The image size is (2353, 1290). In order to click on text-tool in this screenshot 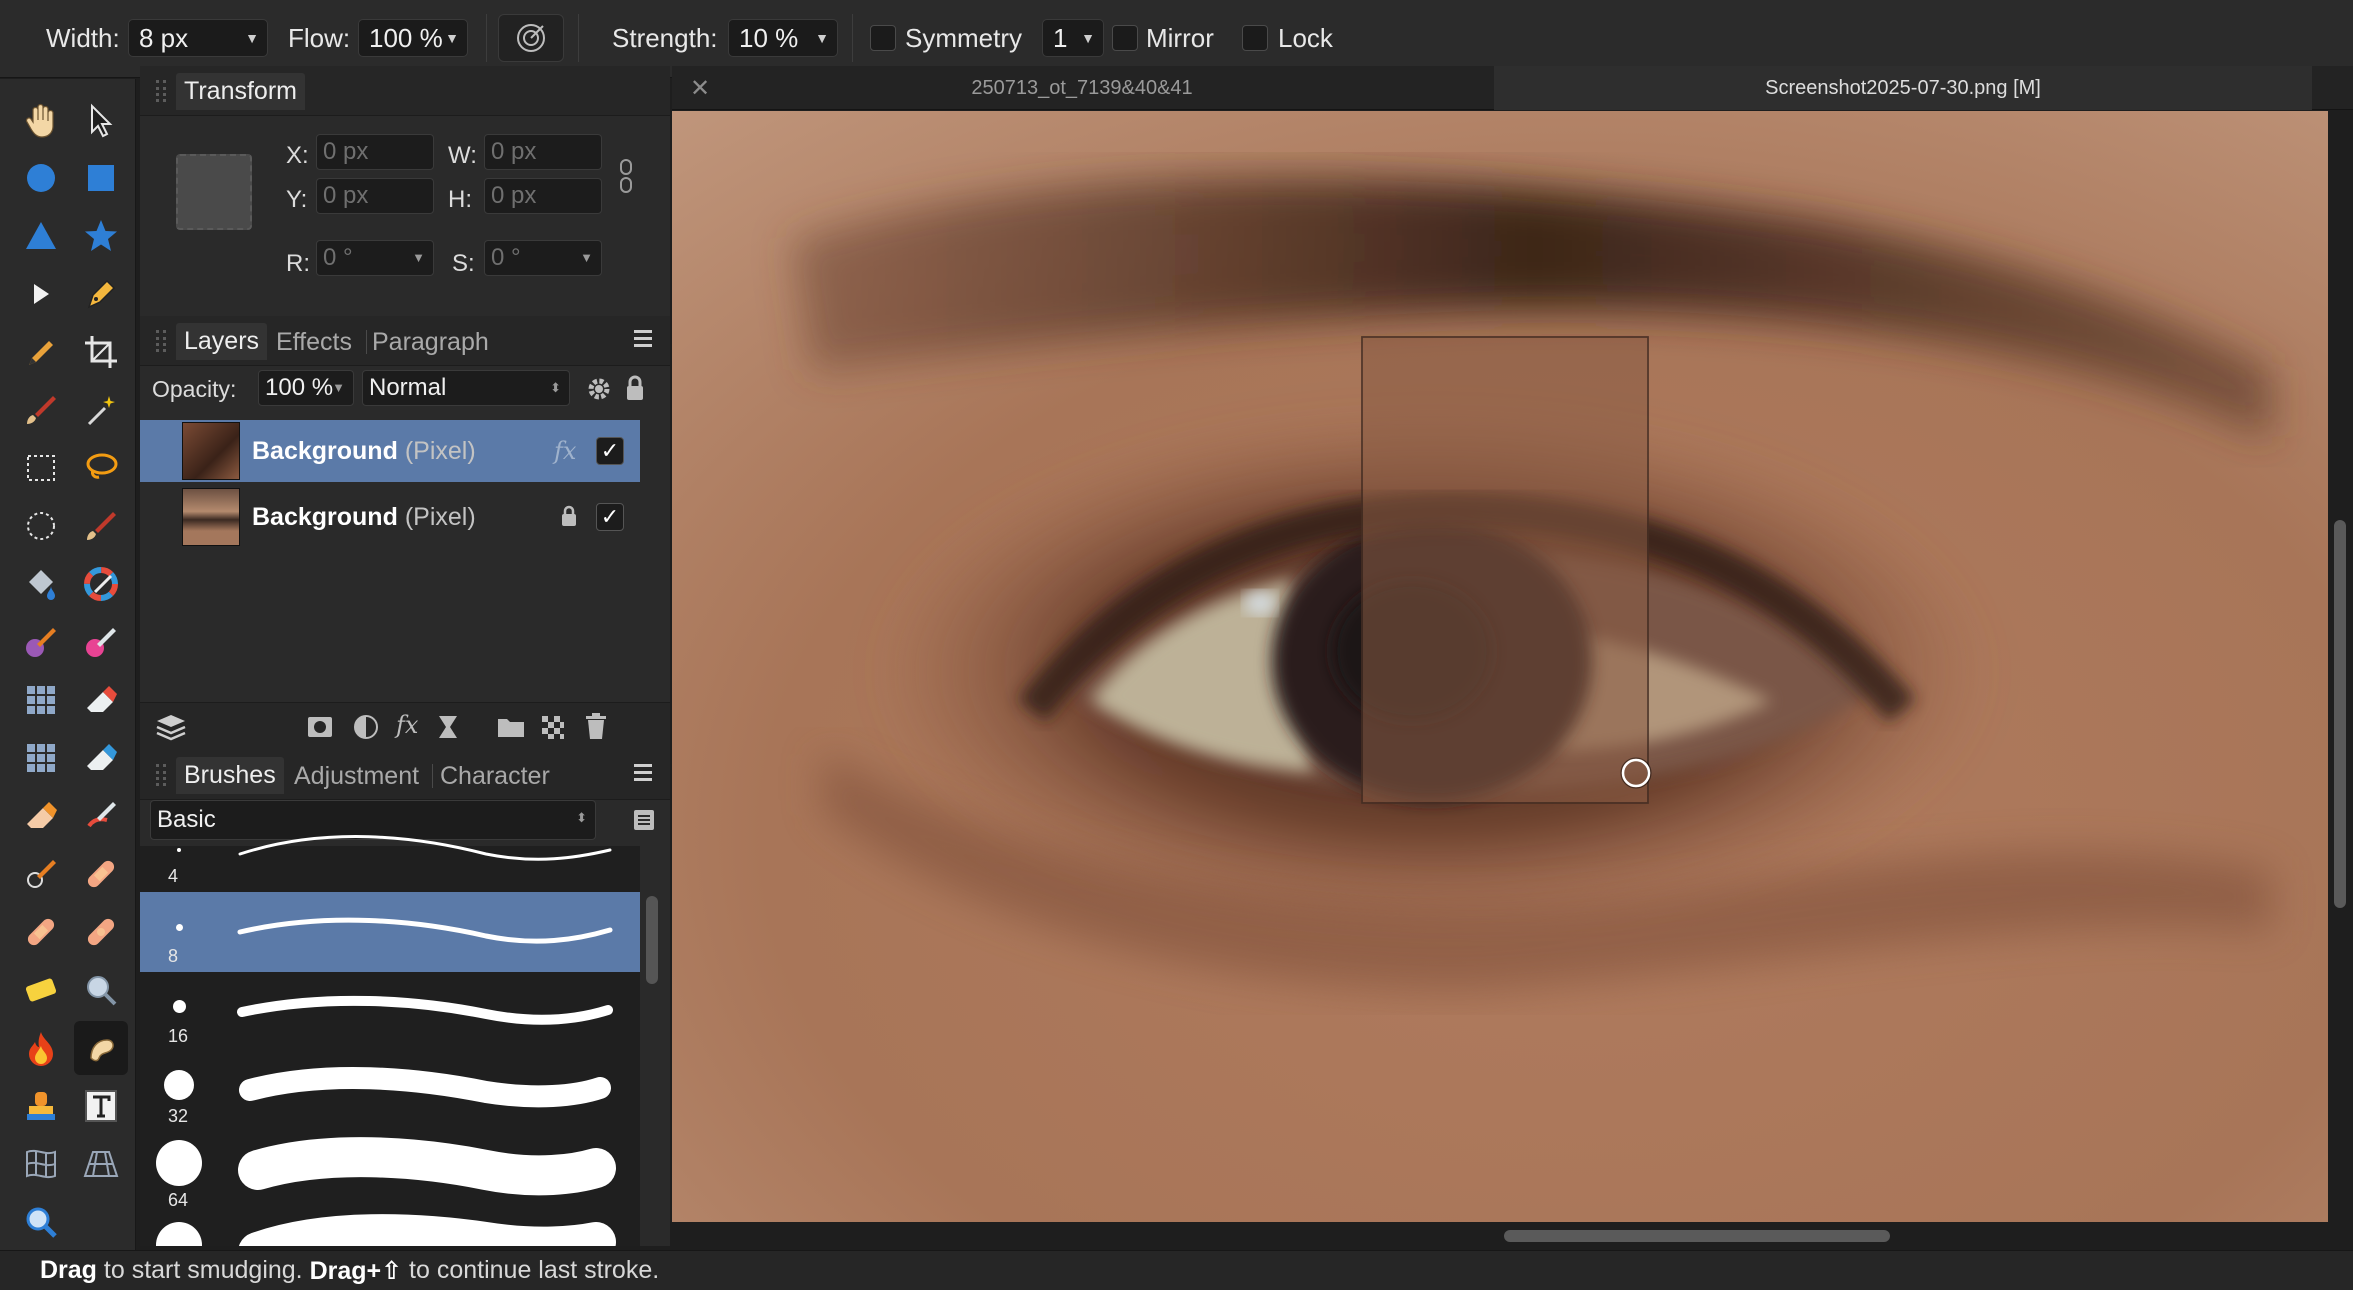, I will do `click(101, 1106)`.